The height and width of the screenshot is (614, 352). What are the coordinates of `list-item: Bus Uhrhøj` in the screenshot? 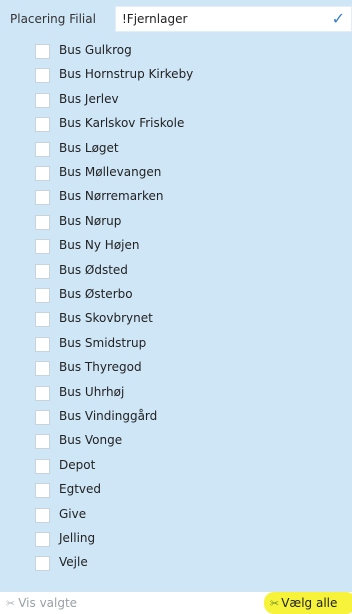 It's located at (185, 393).